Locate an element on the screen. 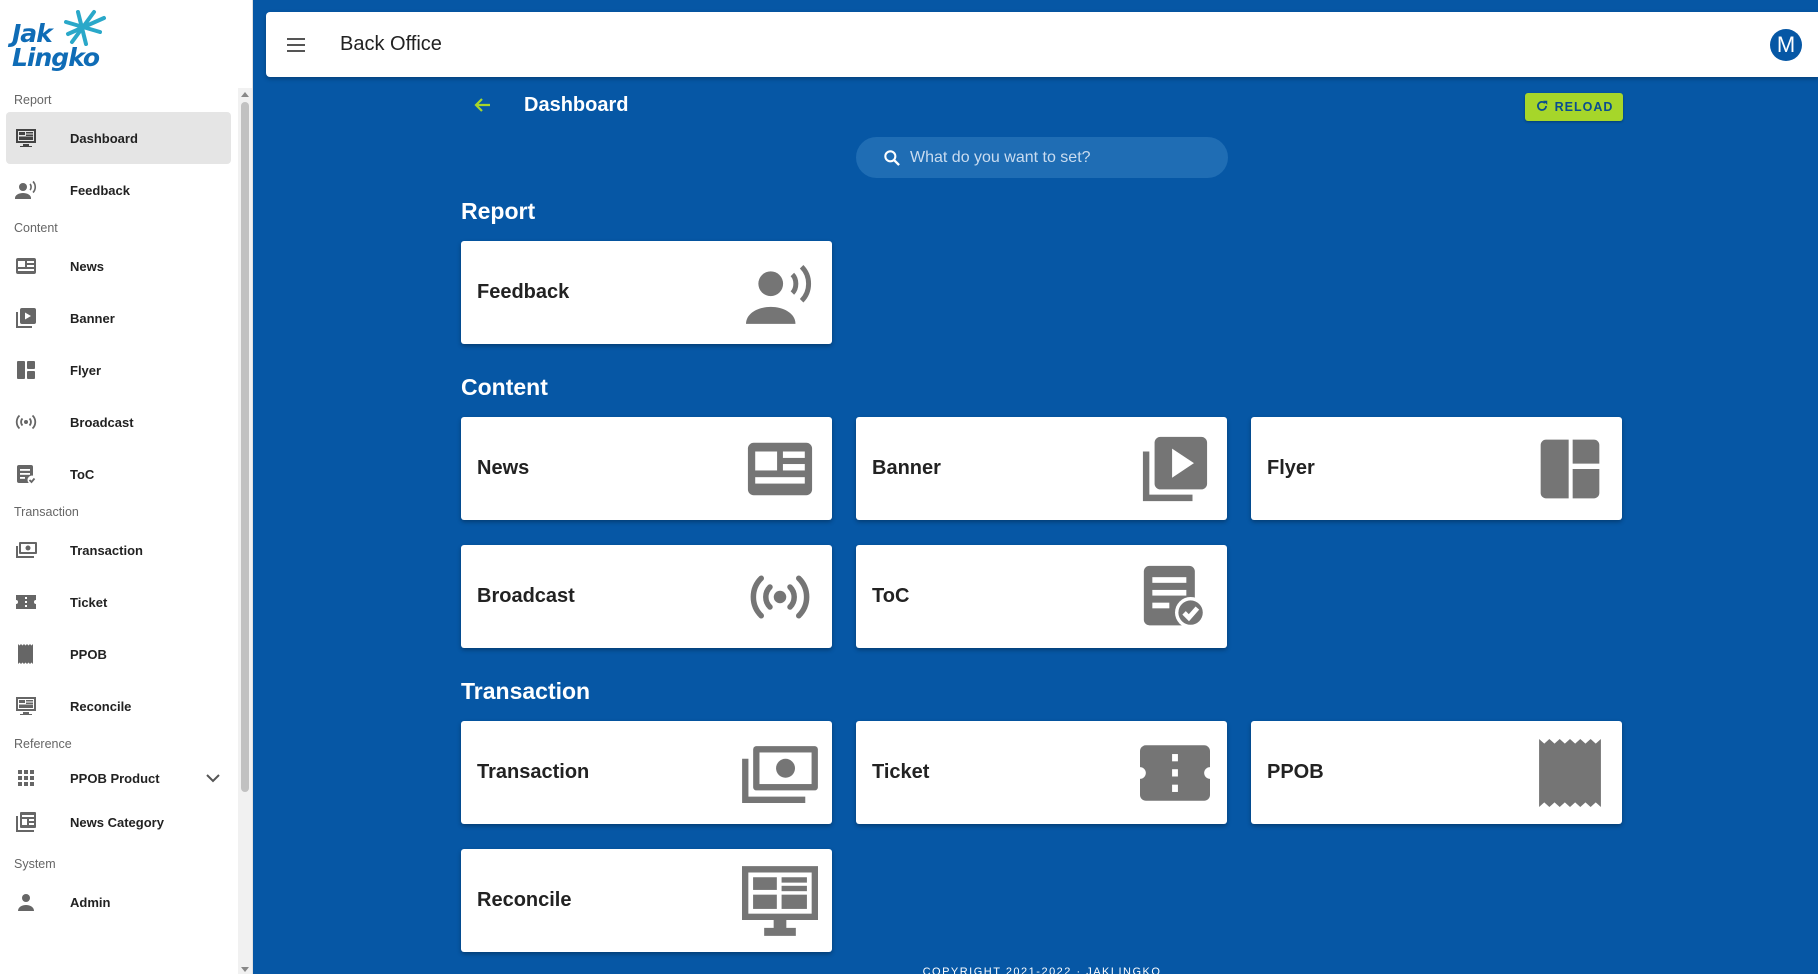  card-ticket: Ticket is located at coordinates (1041, 772).